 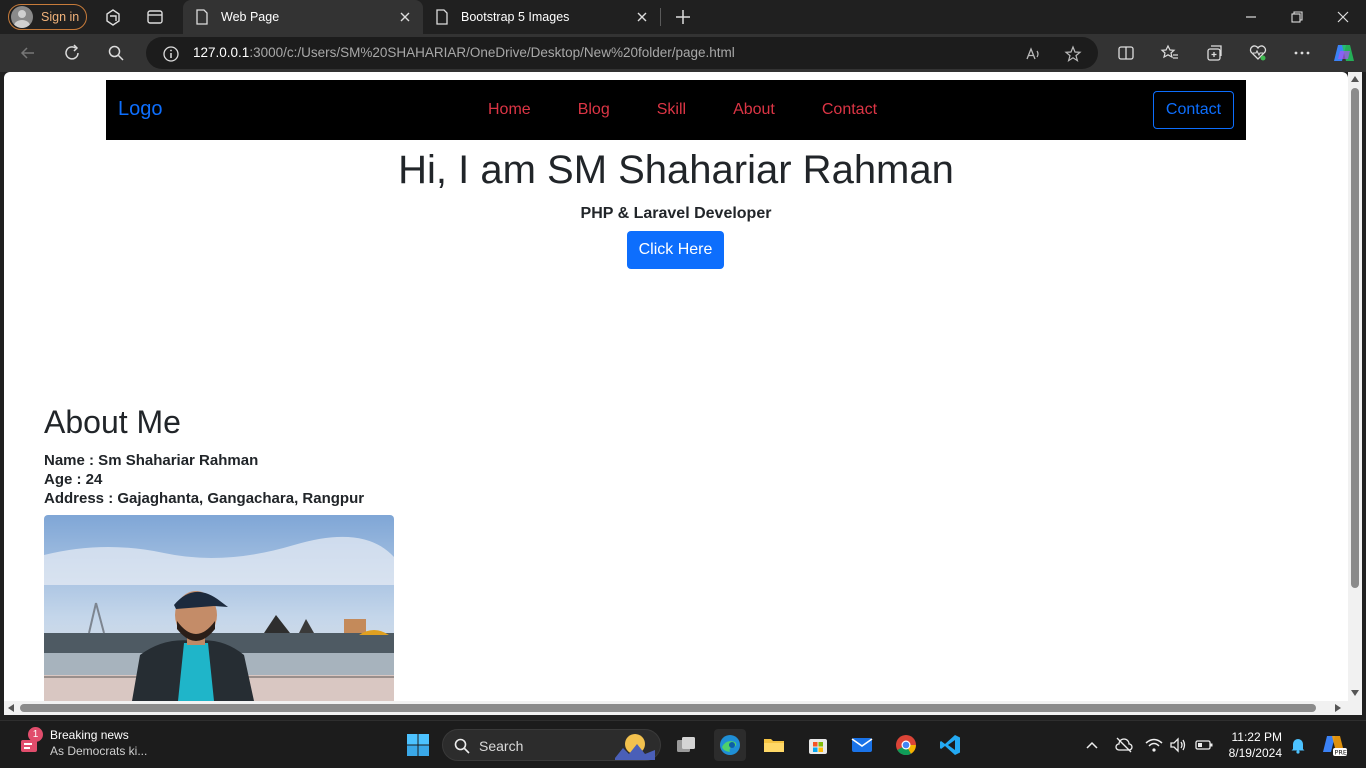 I want to click on restore-icon, so click(x=1297, y=17).